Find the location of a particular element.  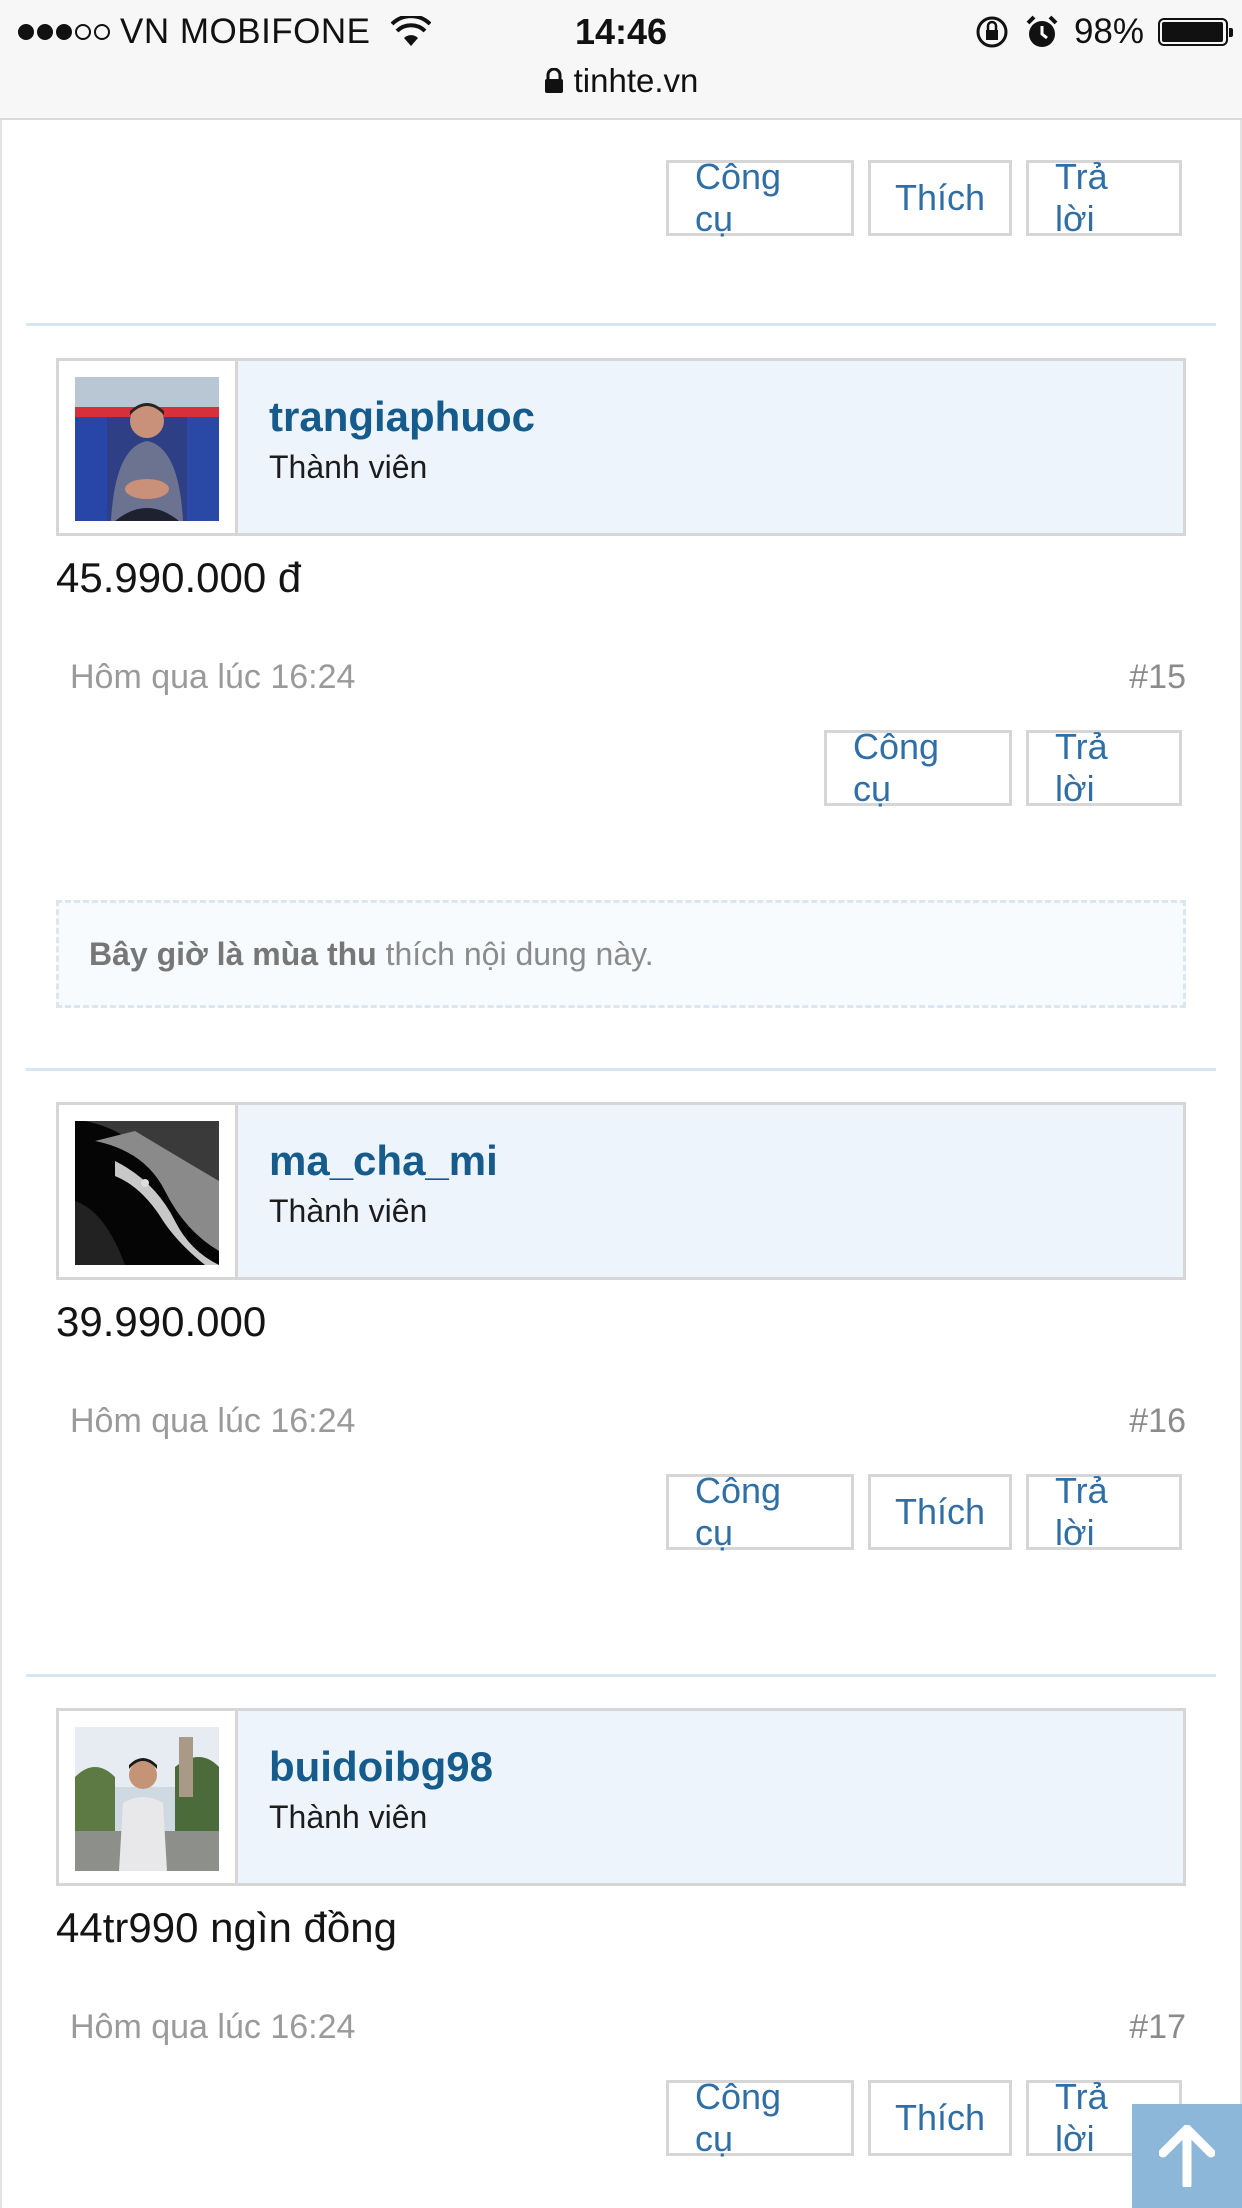

post-actions-14: Công cụ Thích Trả lời is located at coordinates (924, 197).